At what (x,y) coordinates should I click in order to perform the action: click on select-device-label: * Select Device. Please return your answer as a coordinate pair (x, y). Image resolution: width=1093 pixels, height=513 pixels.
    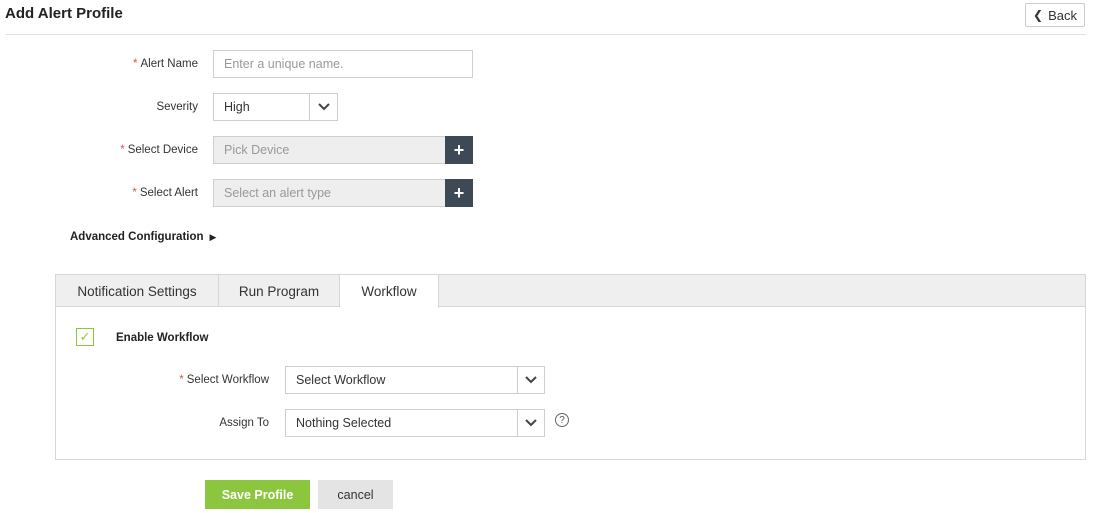
    Looking at the image, I should click on (149, 150).